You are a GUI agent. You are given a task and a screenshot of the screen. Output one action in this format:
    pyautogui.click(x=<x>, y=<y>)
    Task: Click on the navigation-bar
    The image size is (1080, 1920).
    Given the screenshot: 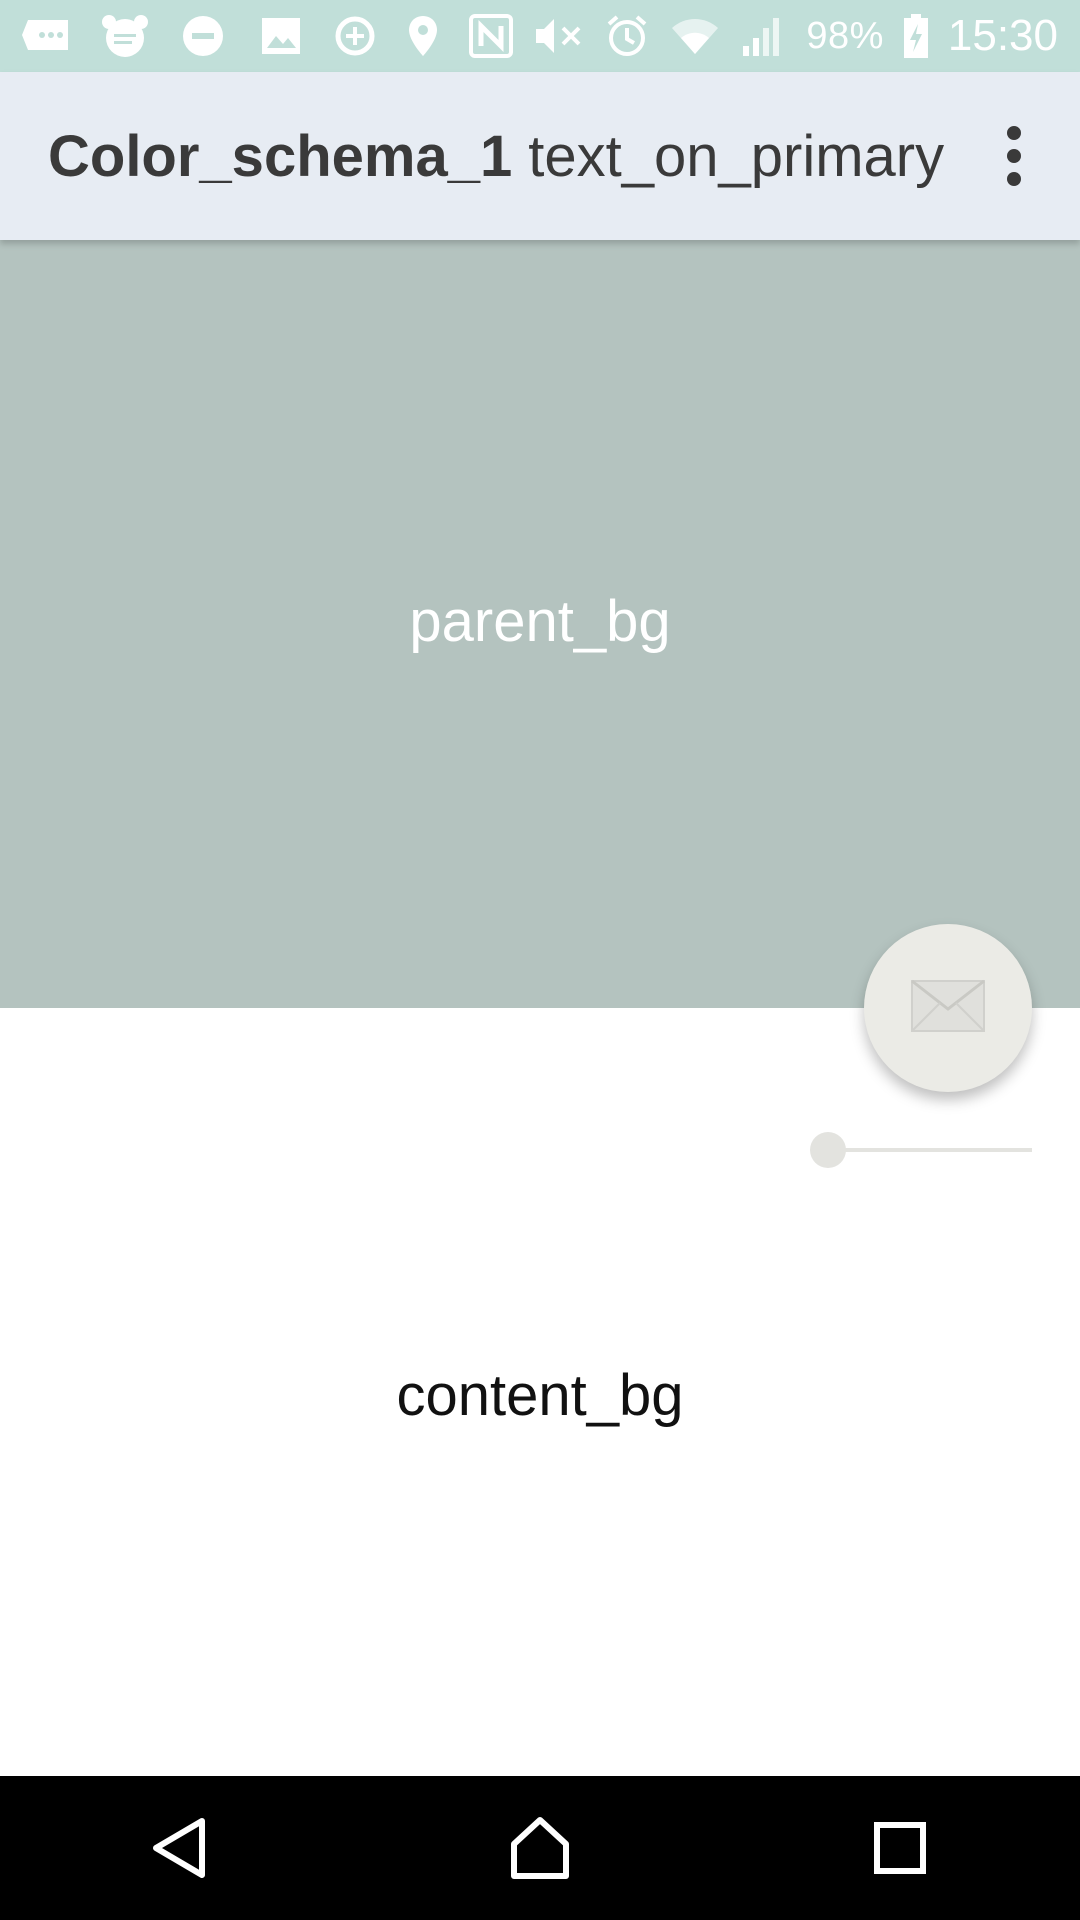 What is the action you would take?
    pyautogui.click(x=540, y=1848)
    